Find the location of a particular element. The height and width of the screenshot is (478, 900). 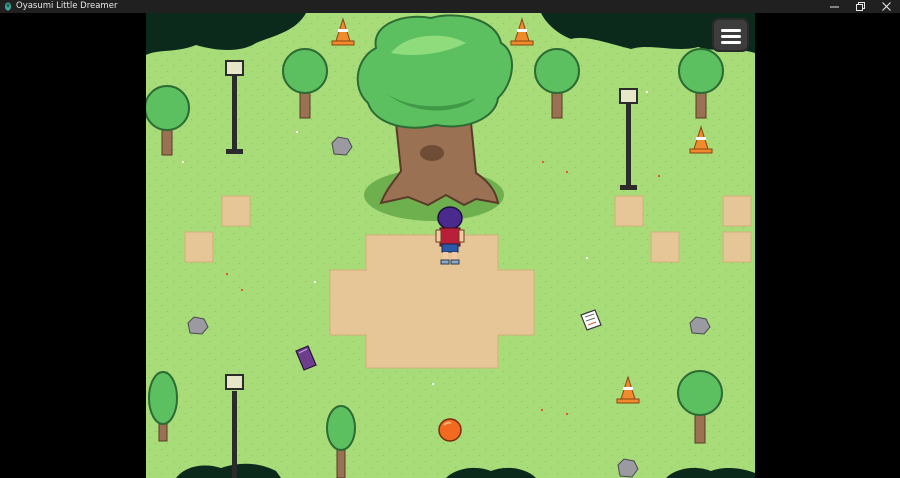

minimize-icon is located at coordinates (834, 7).